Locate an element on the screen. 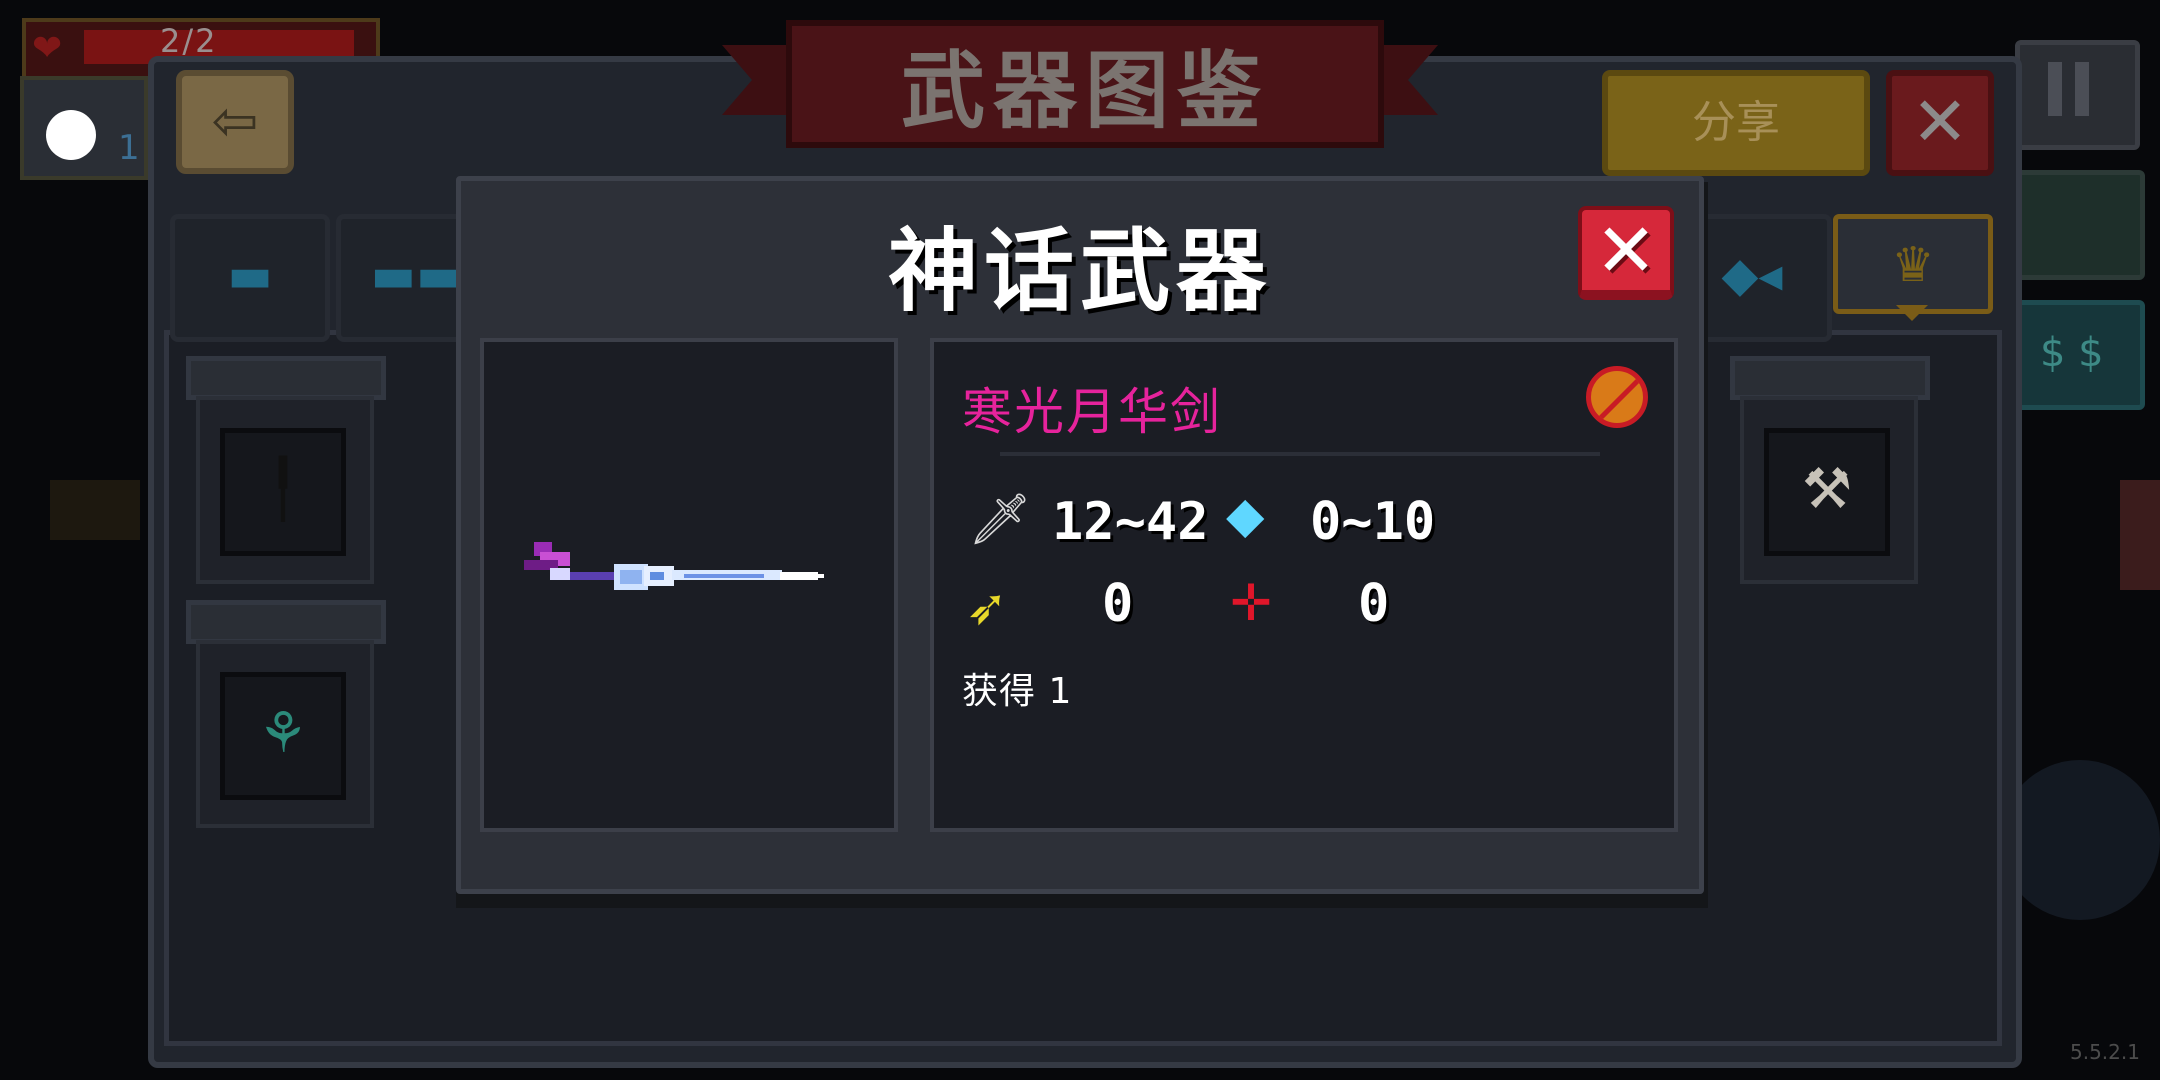  no-sell-icon is located at coordinates (1617, 397).